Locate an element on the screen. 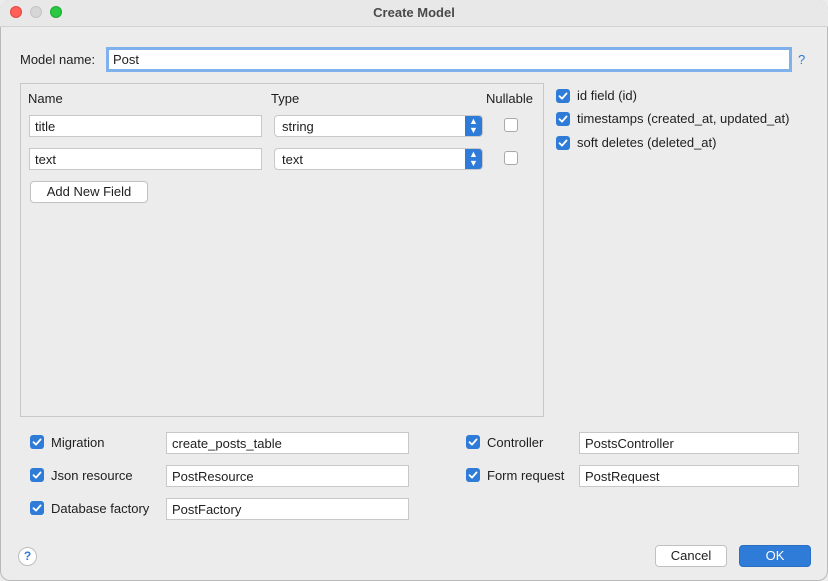 The height and width of the screenshot is (581, 828). ok-button: OK is located at coordinates (775, 556).